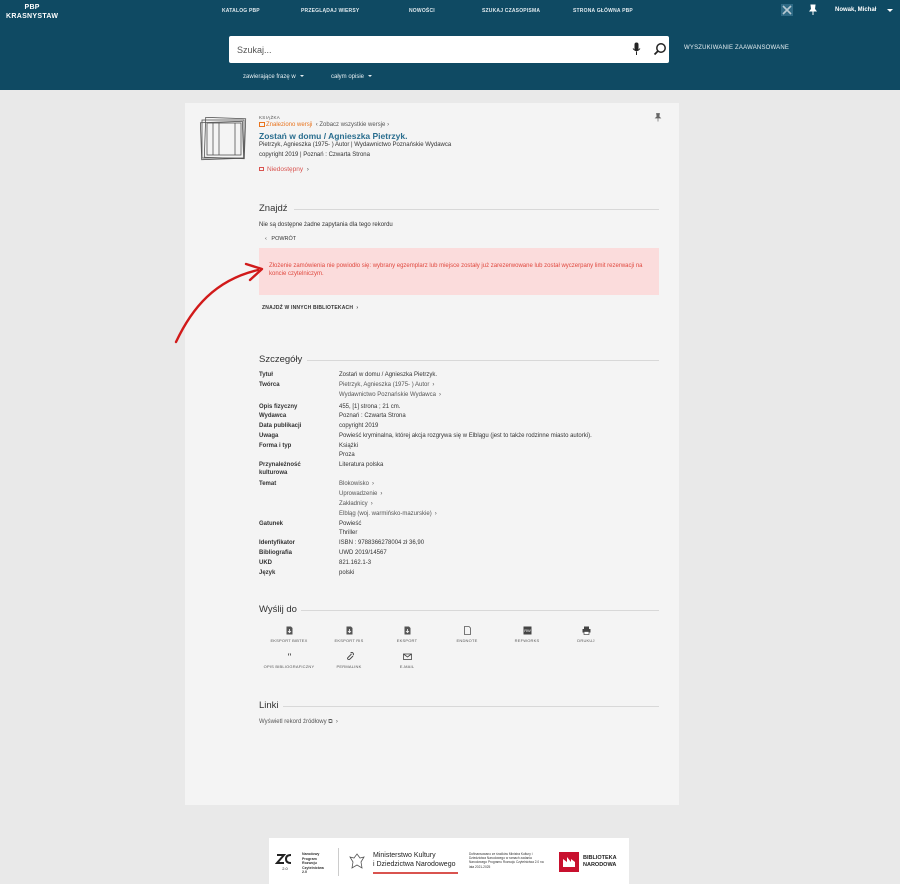 The image size is (900, 884). Describe the element at coordinates (361, 465) in the screenshot. I see `detail-value-culture: Literatura polska` at that location.